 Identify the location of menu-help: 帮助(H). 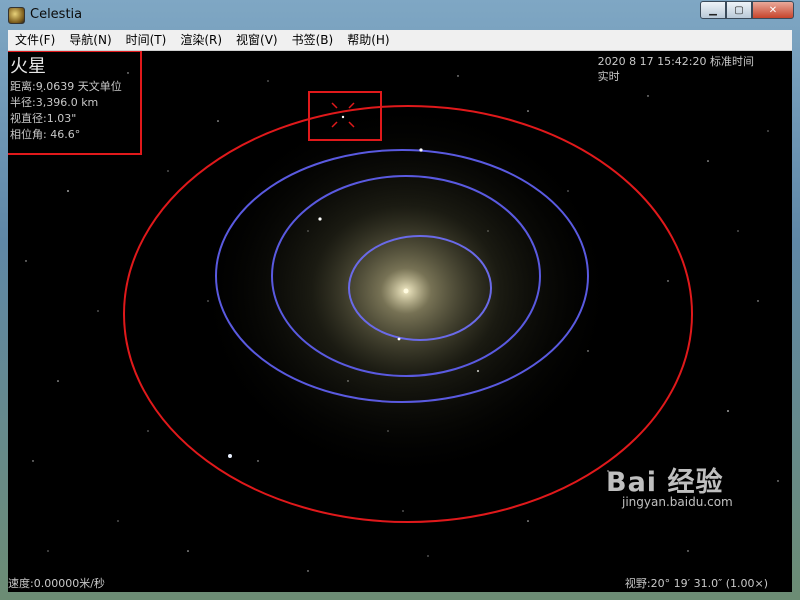
(368, 40).